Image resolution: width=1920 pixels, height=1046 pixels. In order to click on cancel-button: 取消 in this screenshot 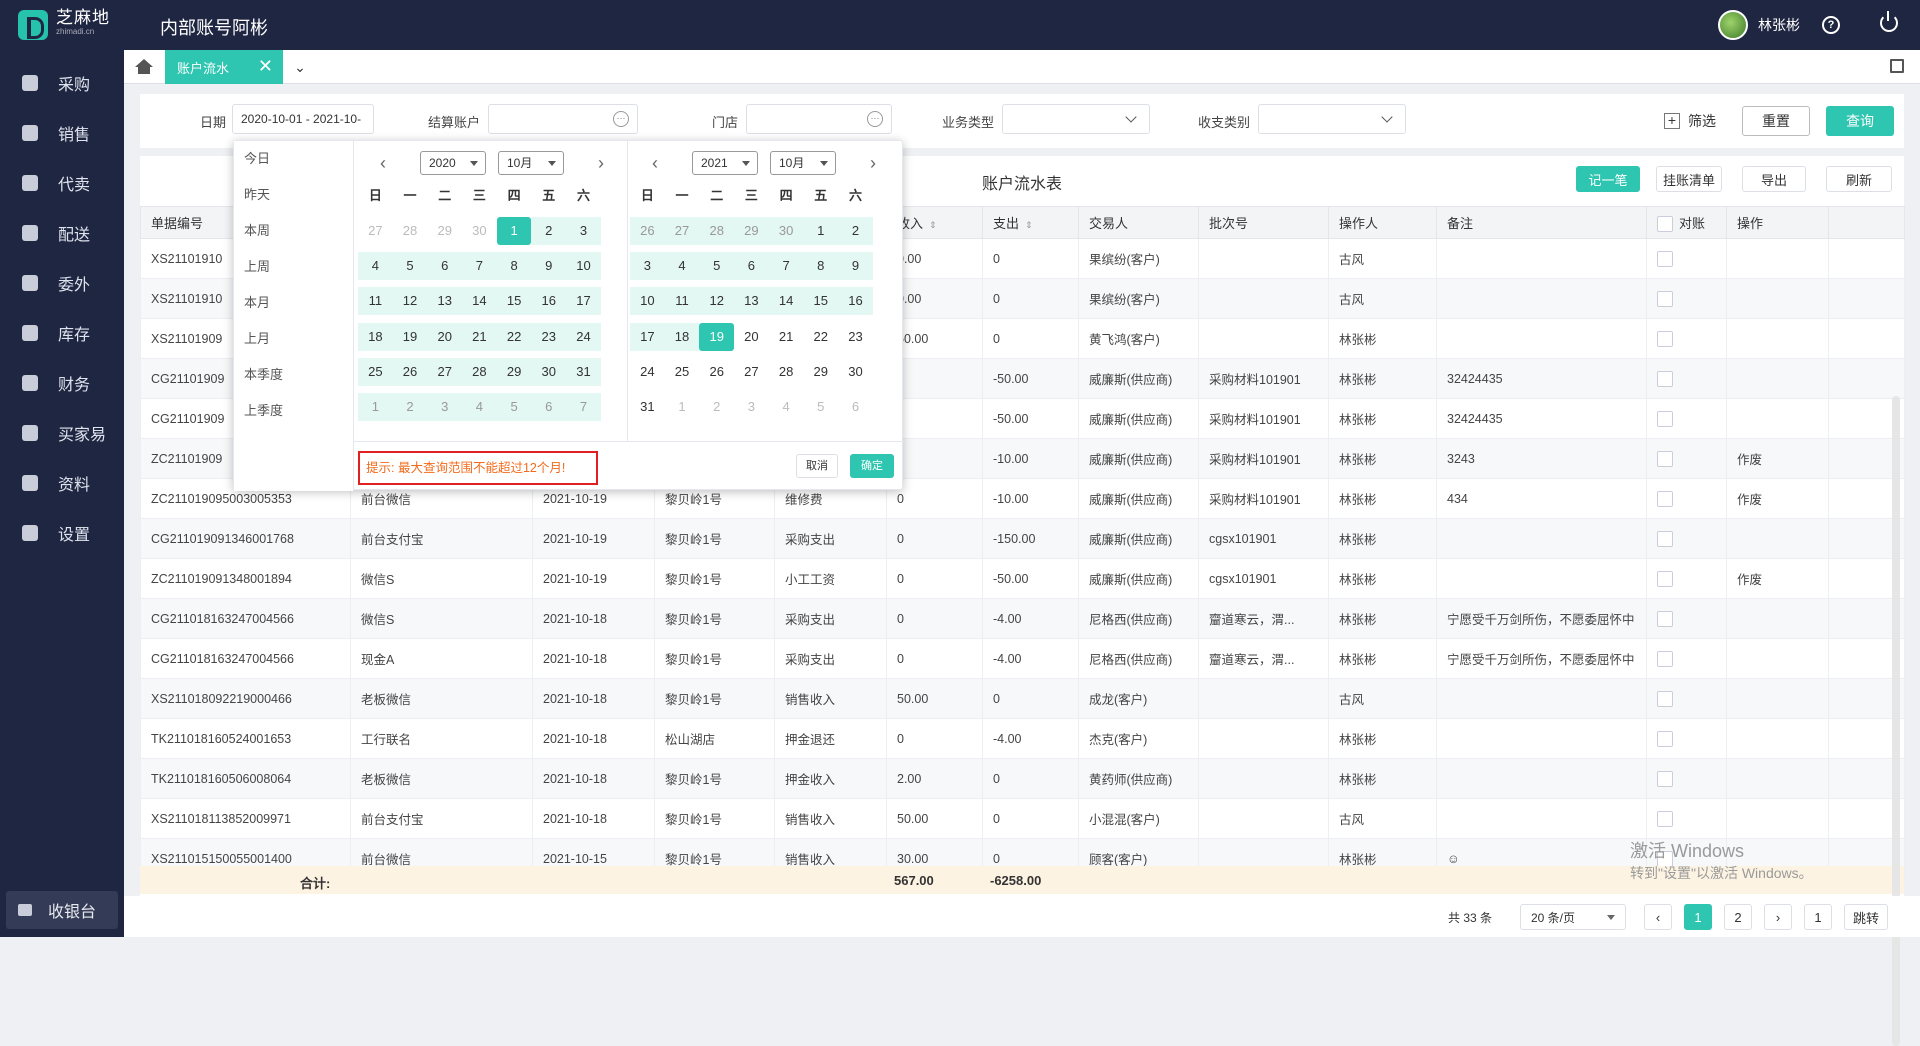, I will do `click(817, 466)`.